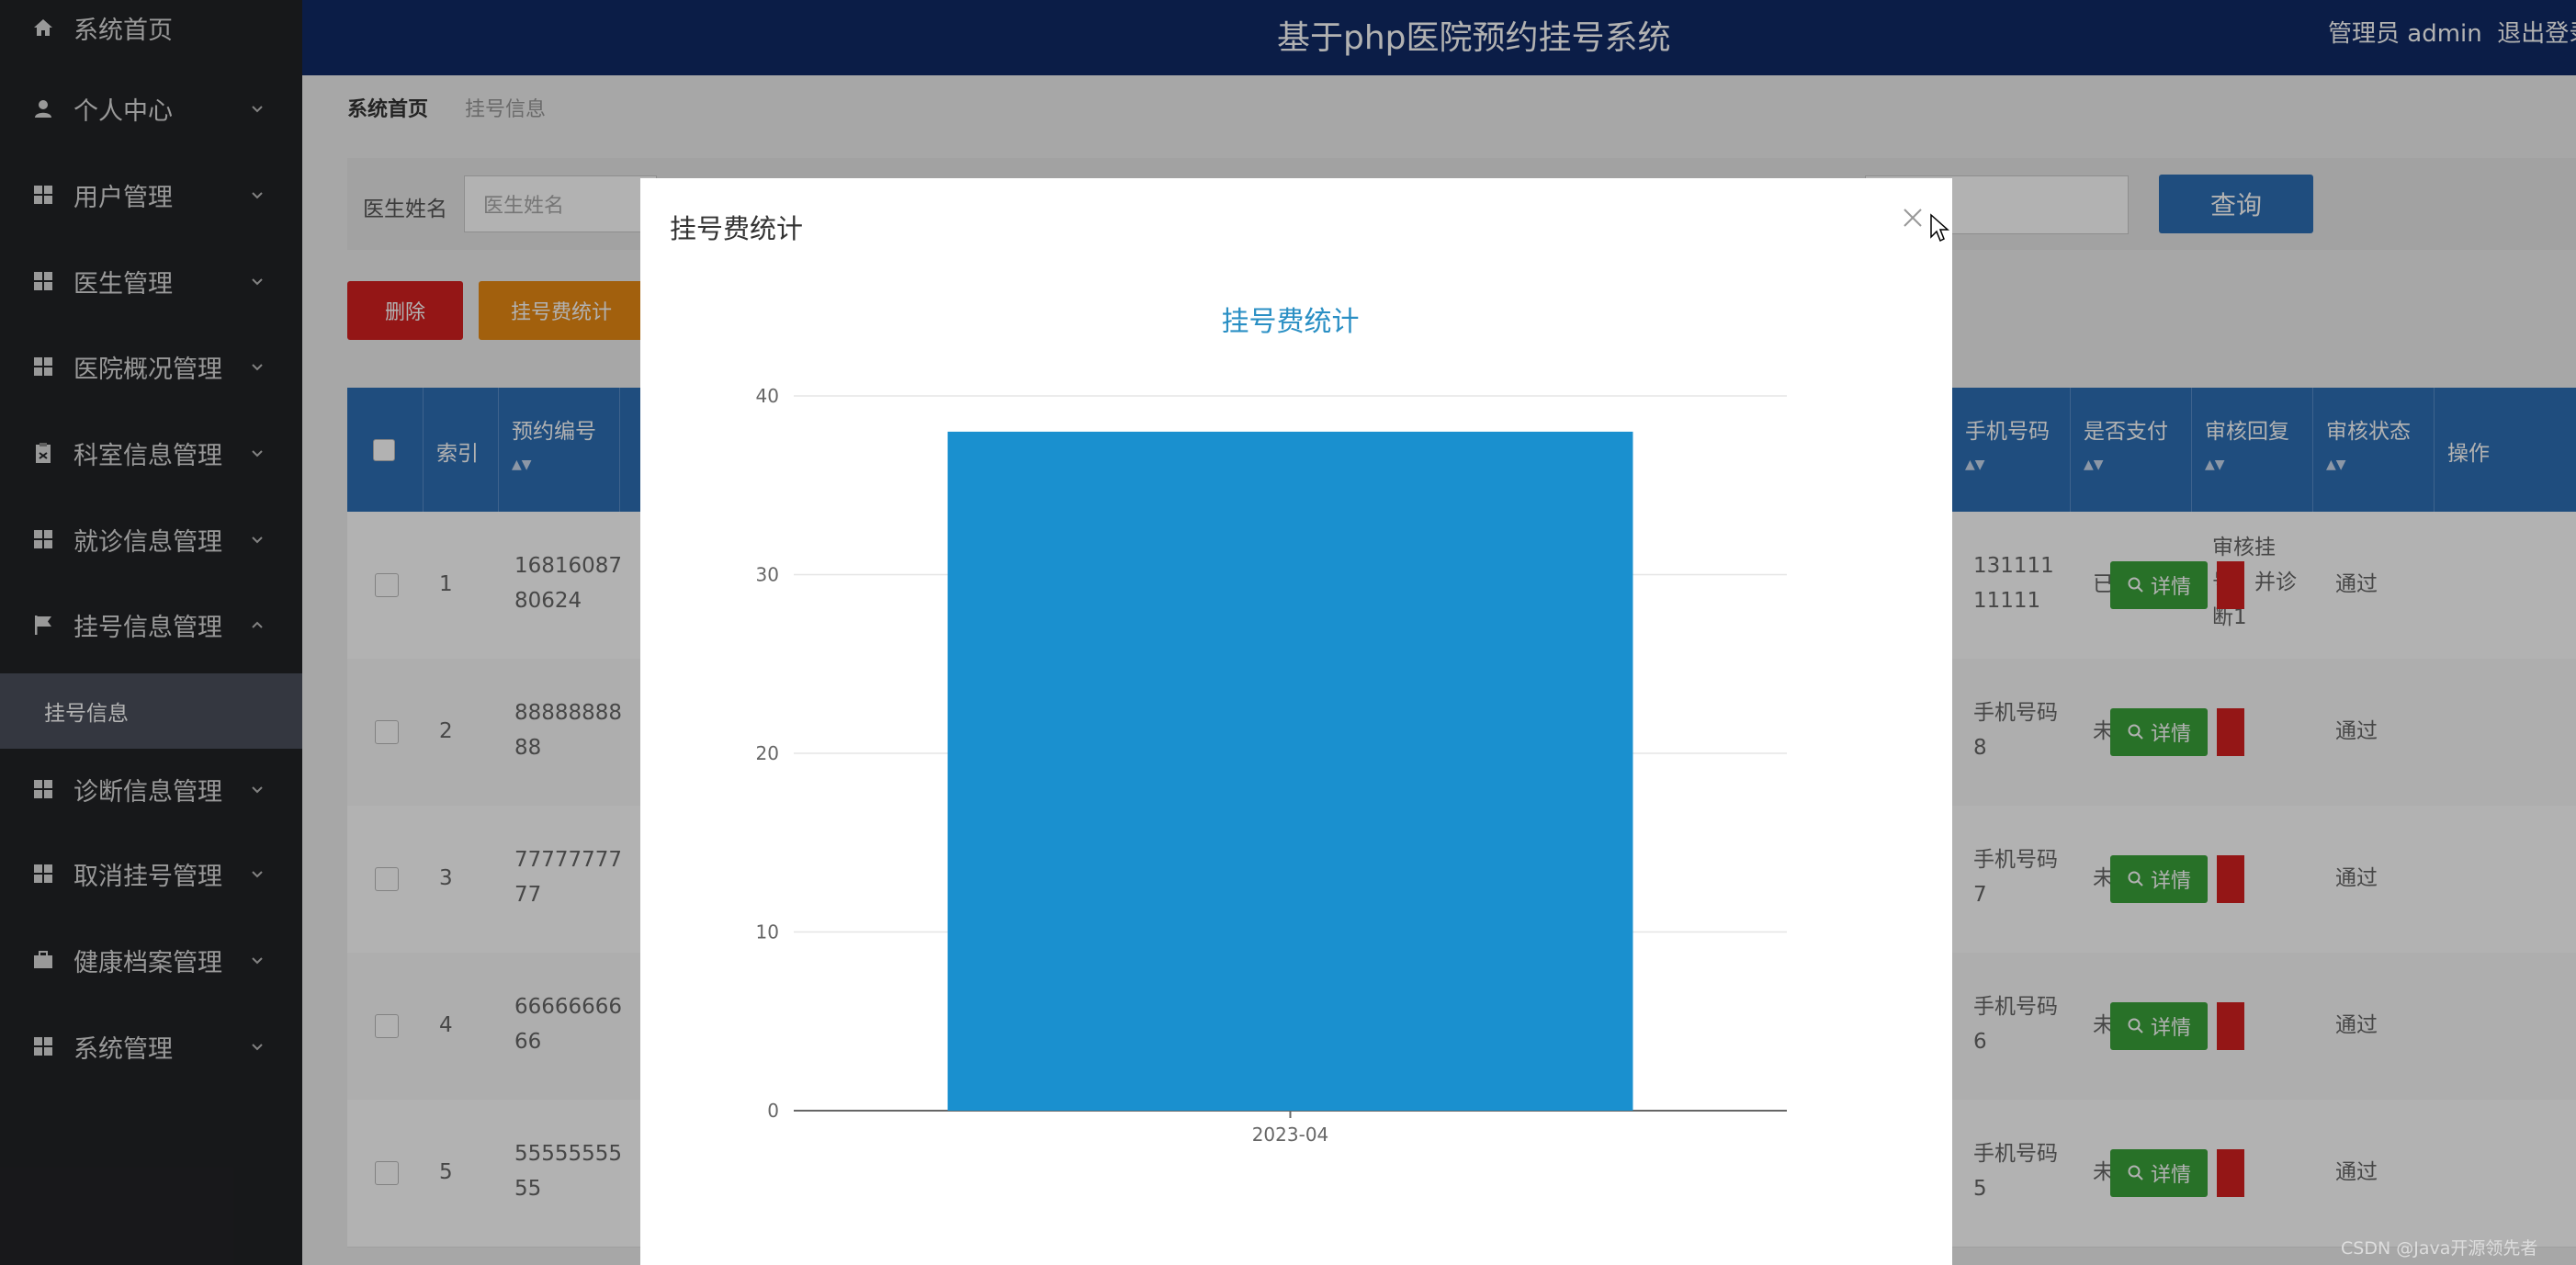 Image resolution: width=2576 pixels, height=1265 pixels. I want to click on mouse-cursor-icon, so click(1939, 228).